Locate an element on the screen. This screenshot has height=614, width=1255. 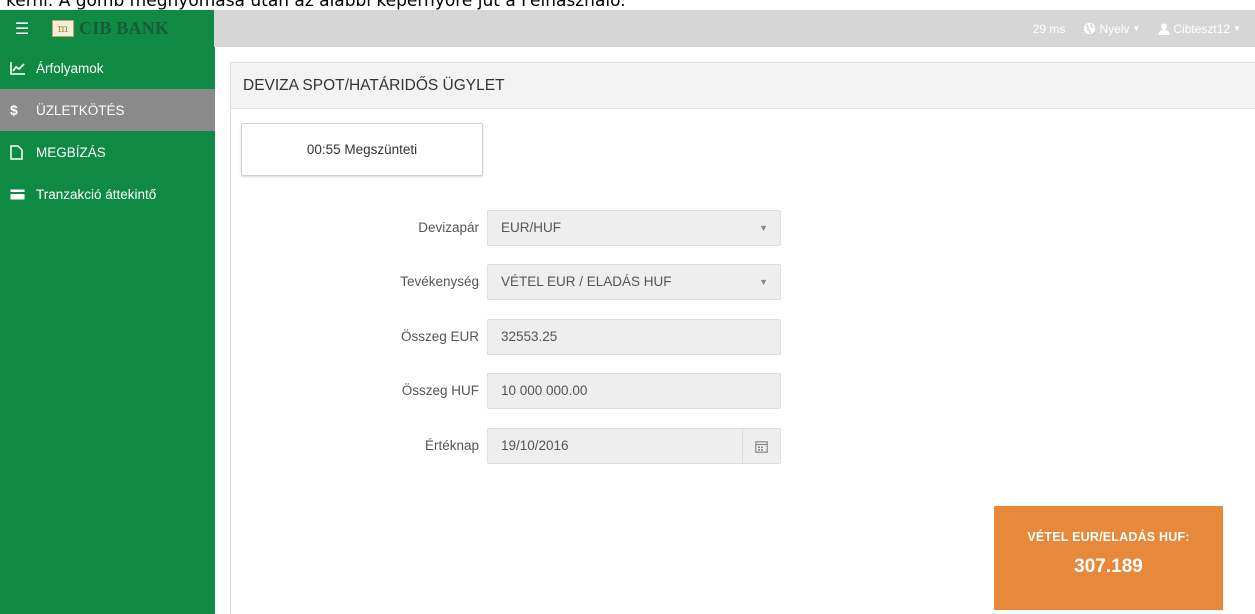
rate-button: VÉTEL EUR/ELADÁS HUF: 307.189 is located at coordinates (1108, 558).